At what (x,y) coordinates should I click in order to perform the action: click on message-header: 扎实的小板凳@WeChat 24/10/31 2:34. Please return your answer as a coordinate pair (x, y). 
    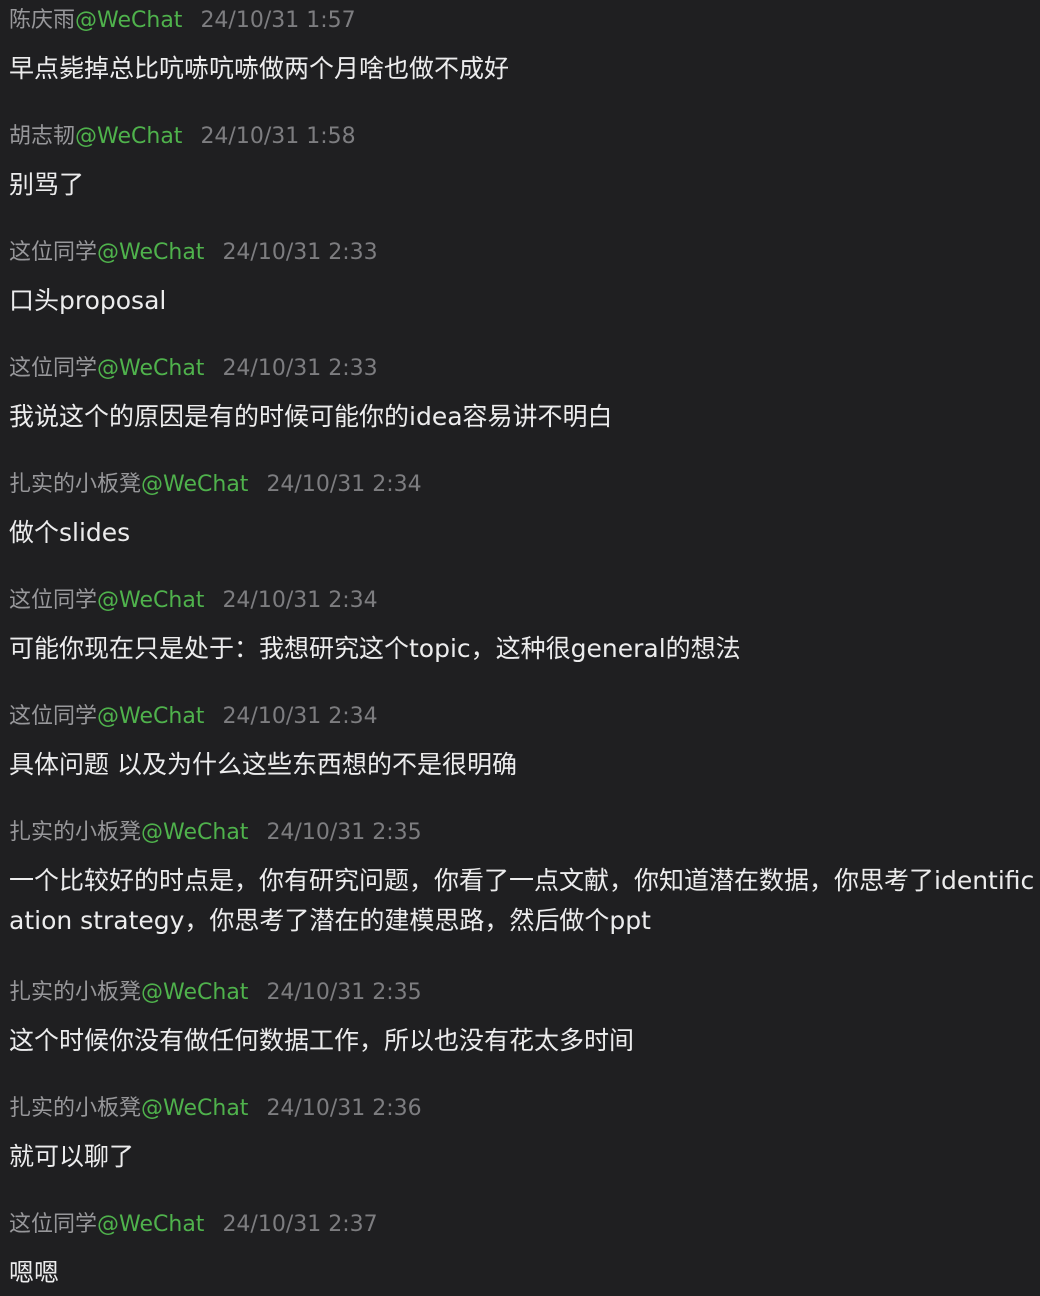
    Looking at the image, I should click on (215, 485).